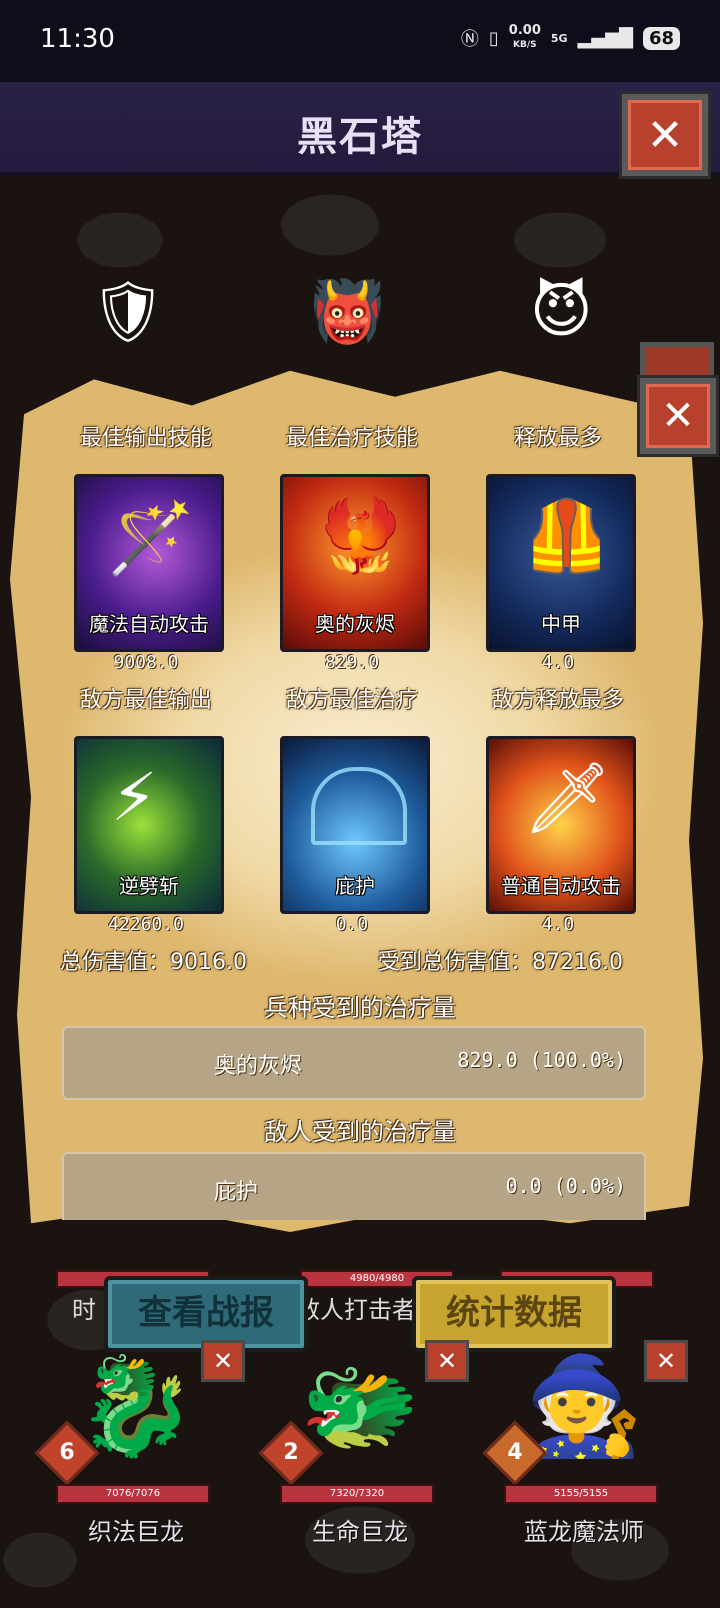 This screenshot has width=720, height=1608. Describe the element at coordinates (469, 39) in the screenshot. I see `nfc-icon: Ⓝ` at that location.